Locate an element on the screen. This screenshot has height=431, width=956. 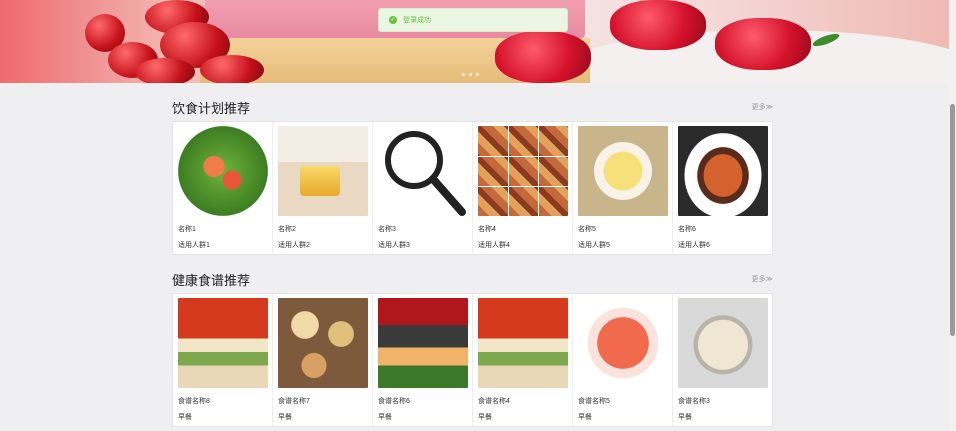
page-scrollbar is located at coordinates (952, 215).